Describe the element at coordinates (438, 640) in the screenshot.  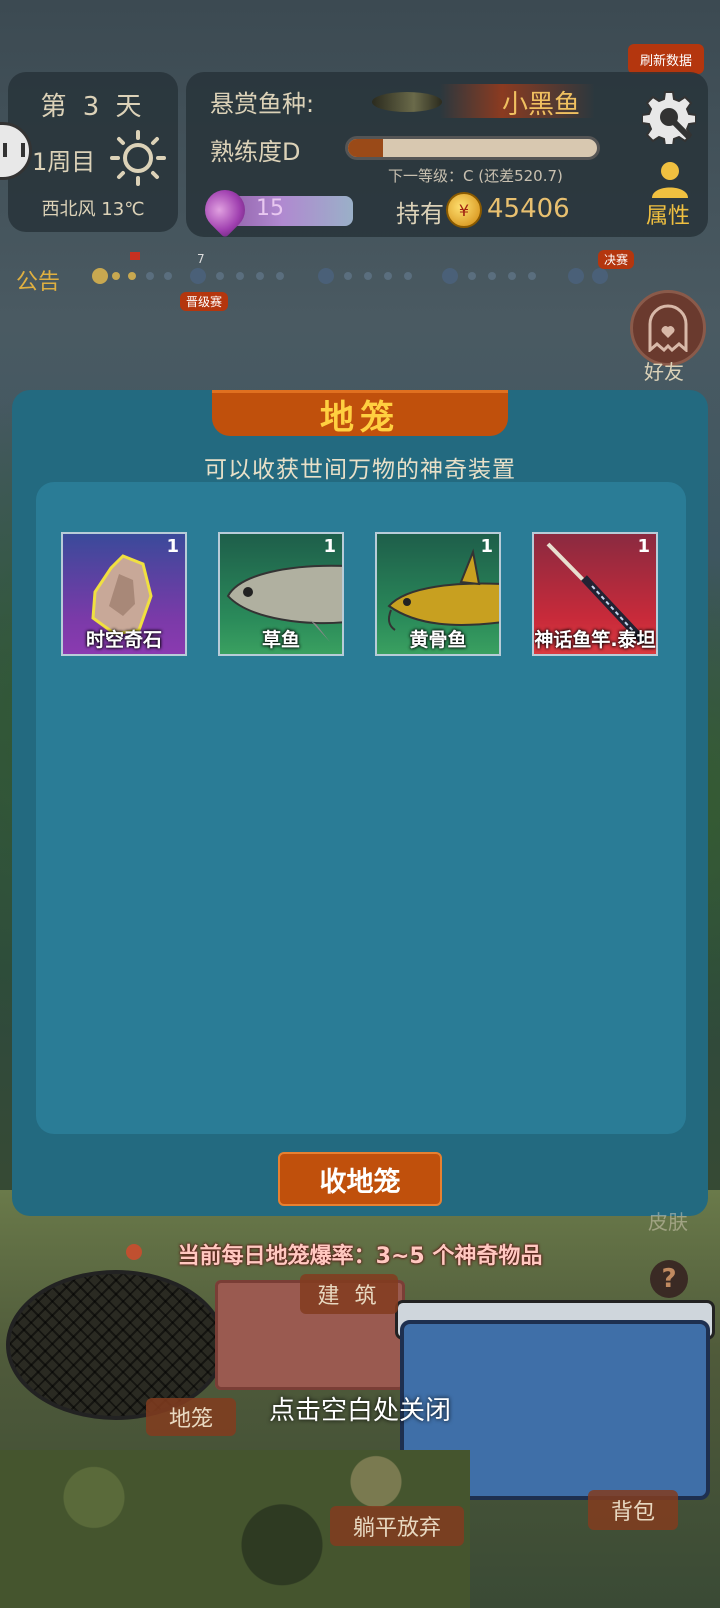
I see `item-name: 黄骨鱼` at that location.